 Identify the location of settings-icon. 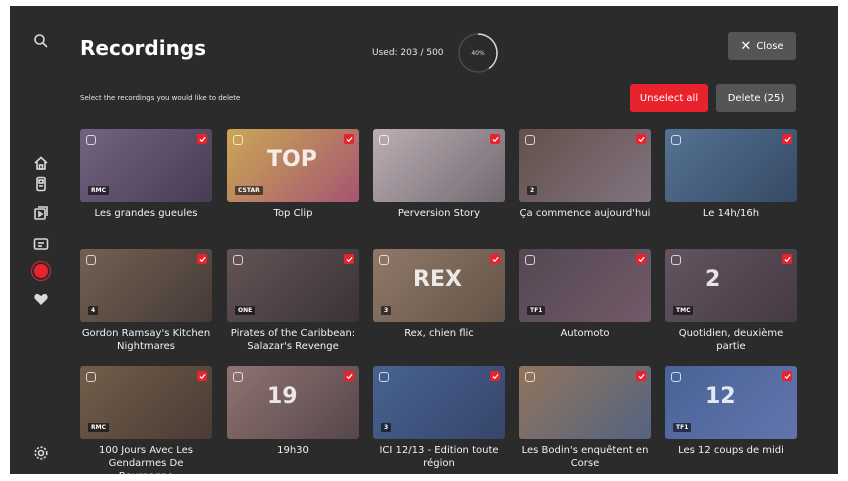
(41, 453).